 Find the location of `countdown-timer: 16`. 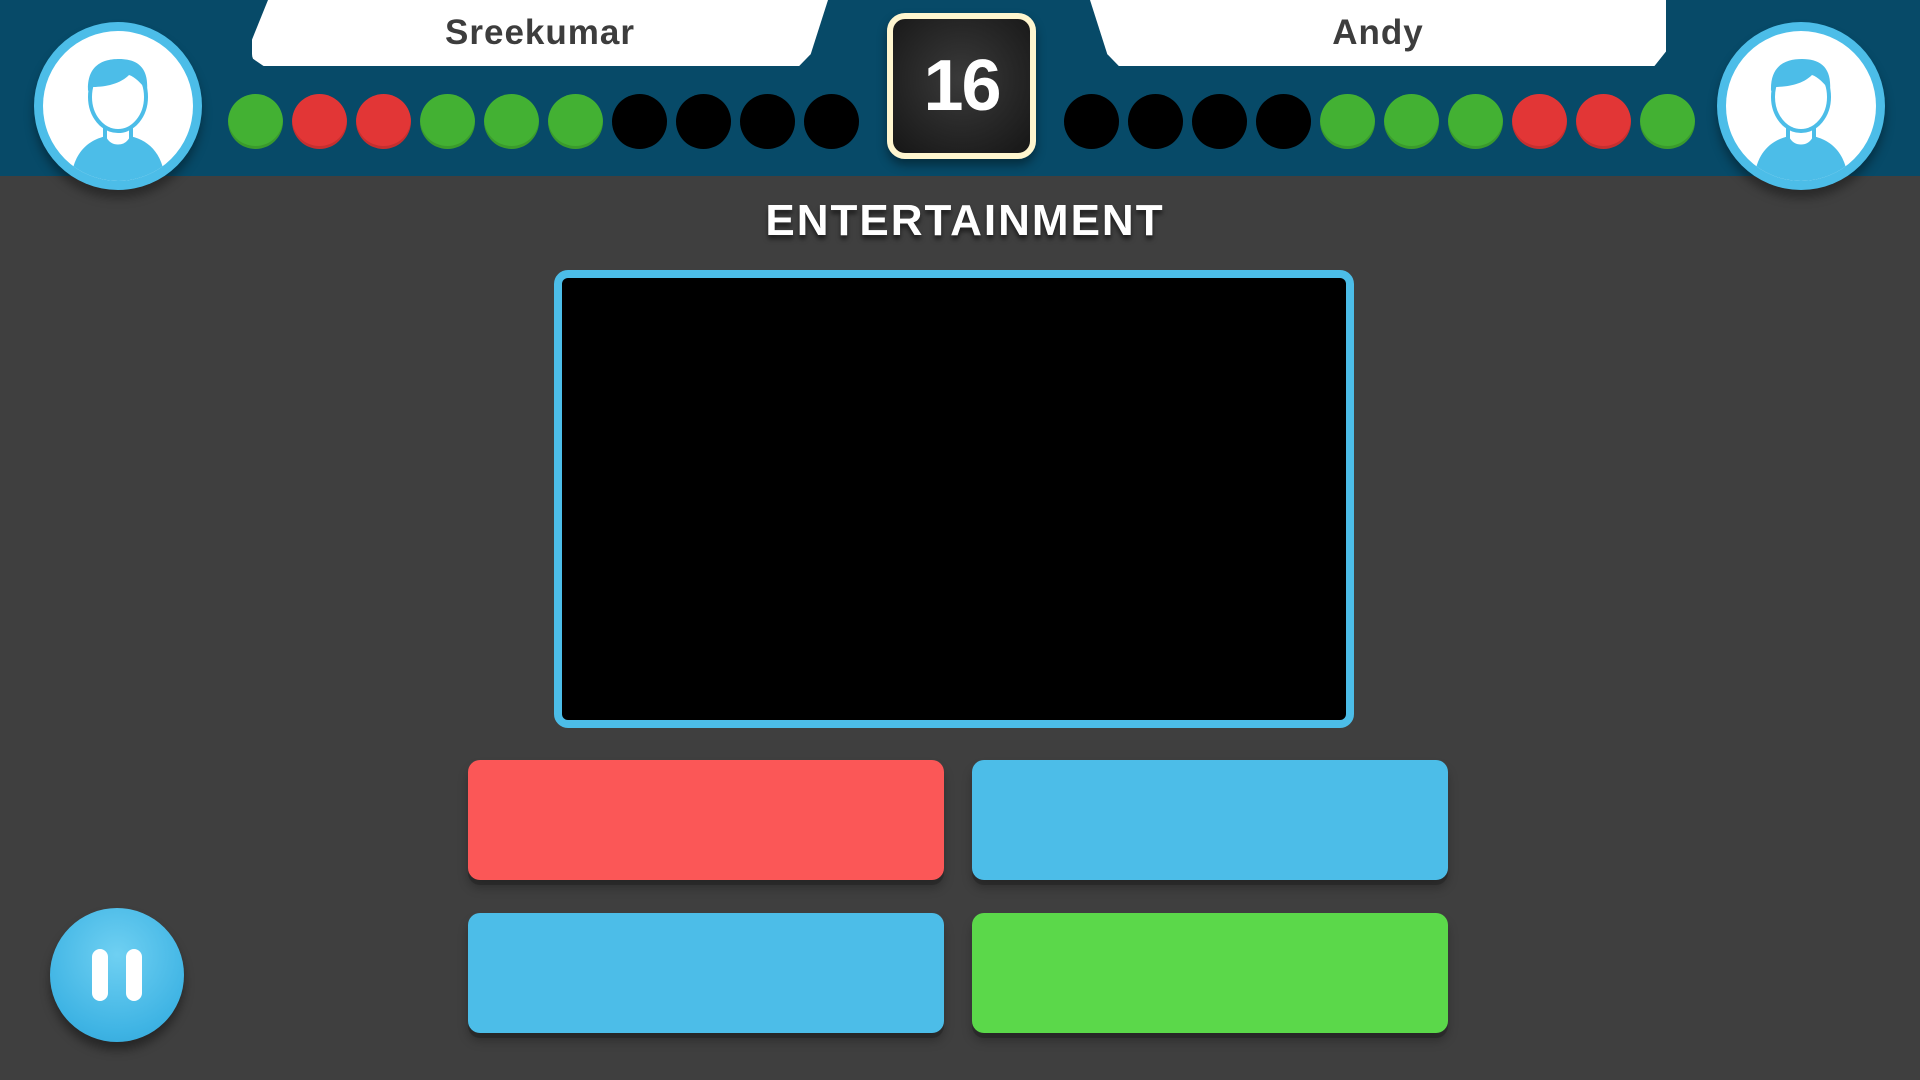

countdown-timer: 16 is located at coordinates (961, 86).